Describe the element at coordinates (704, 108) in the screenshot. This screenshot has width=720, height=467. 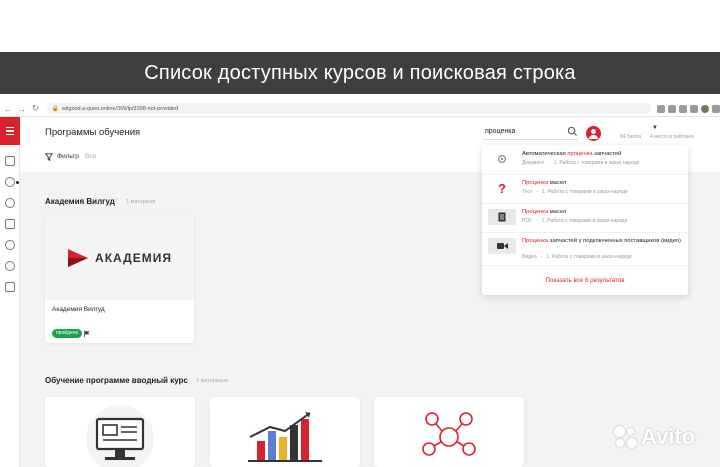
I see `profile-avatar` at that location.